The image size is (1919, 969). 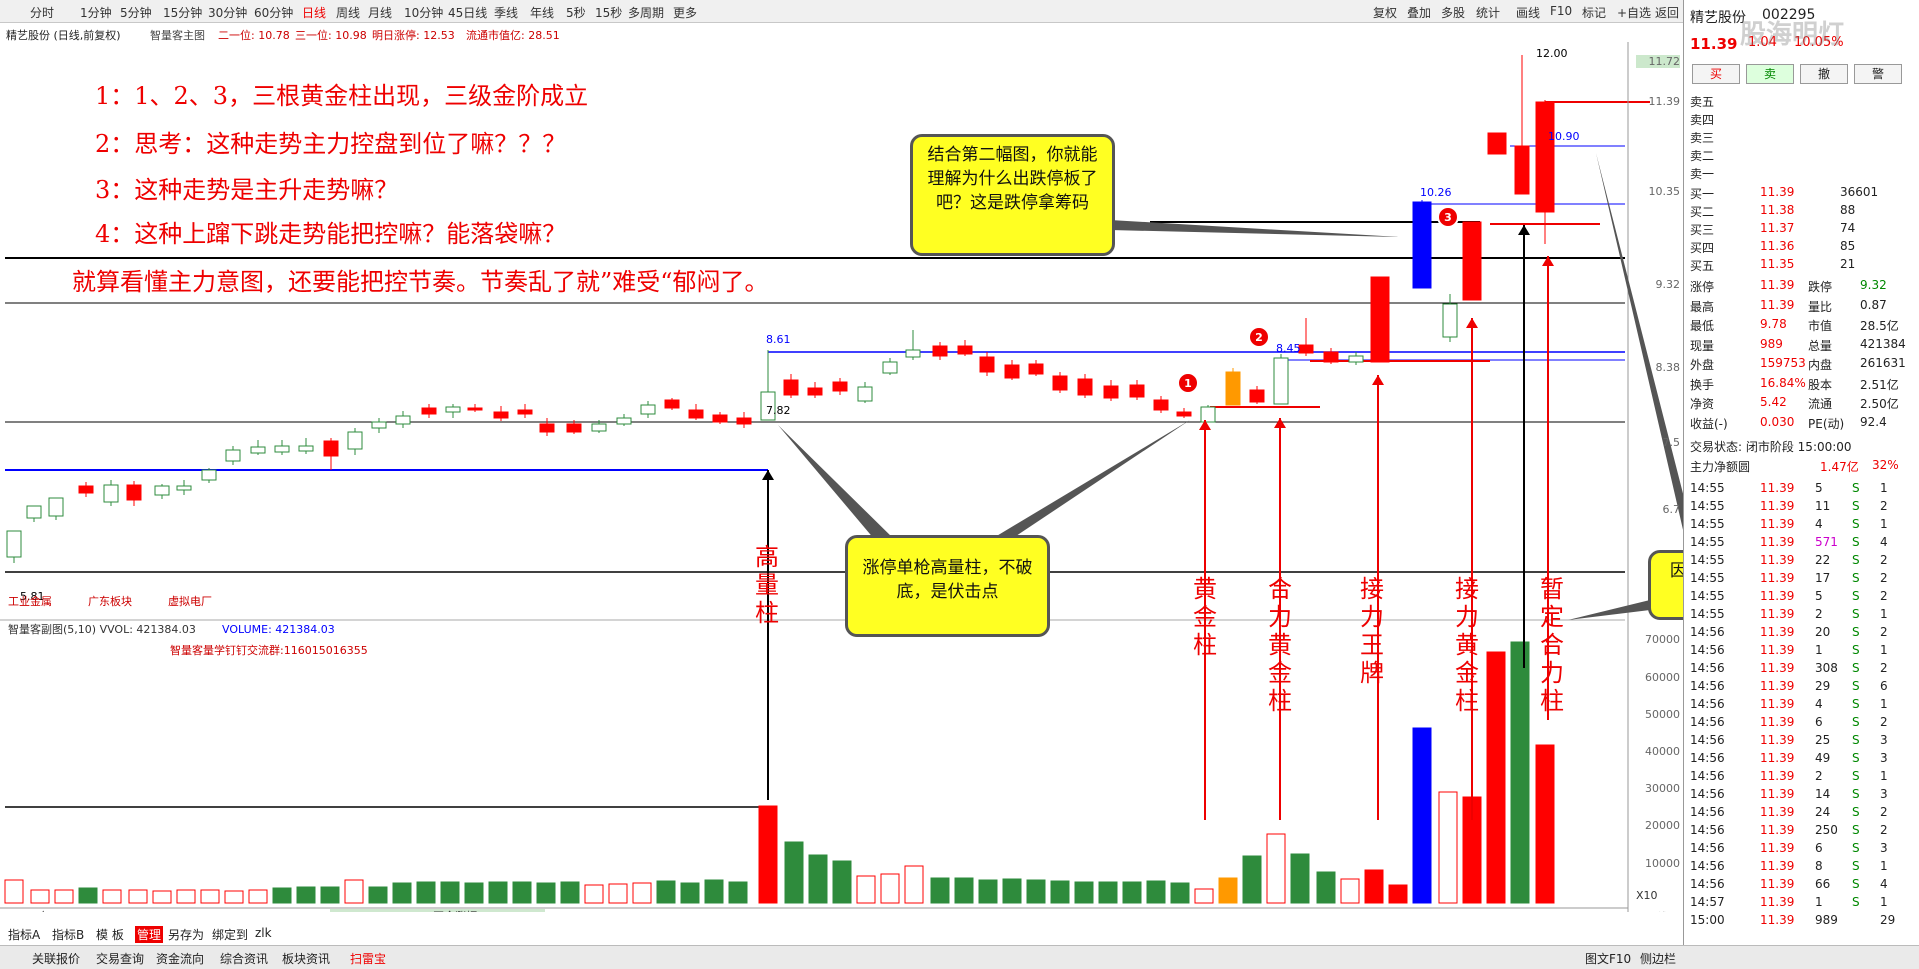 What do you see at coordinates (1561, 11) in the screenshot?
I see `toolbar-button: F10` at bounding box center [1561, 11].